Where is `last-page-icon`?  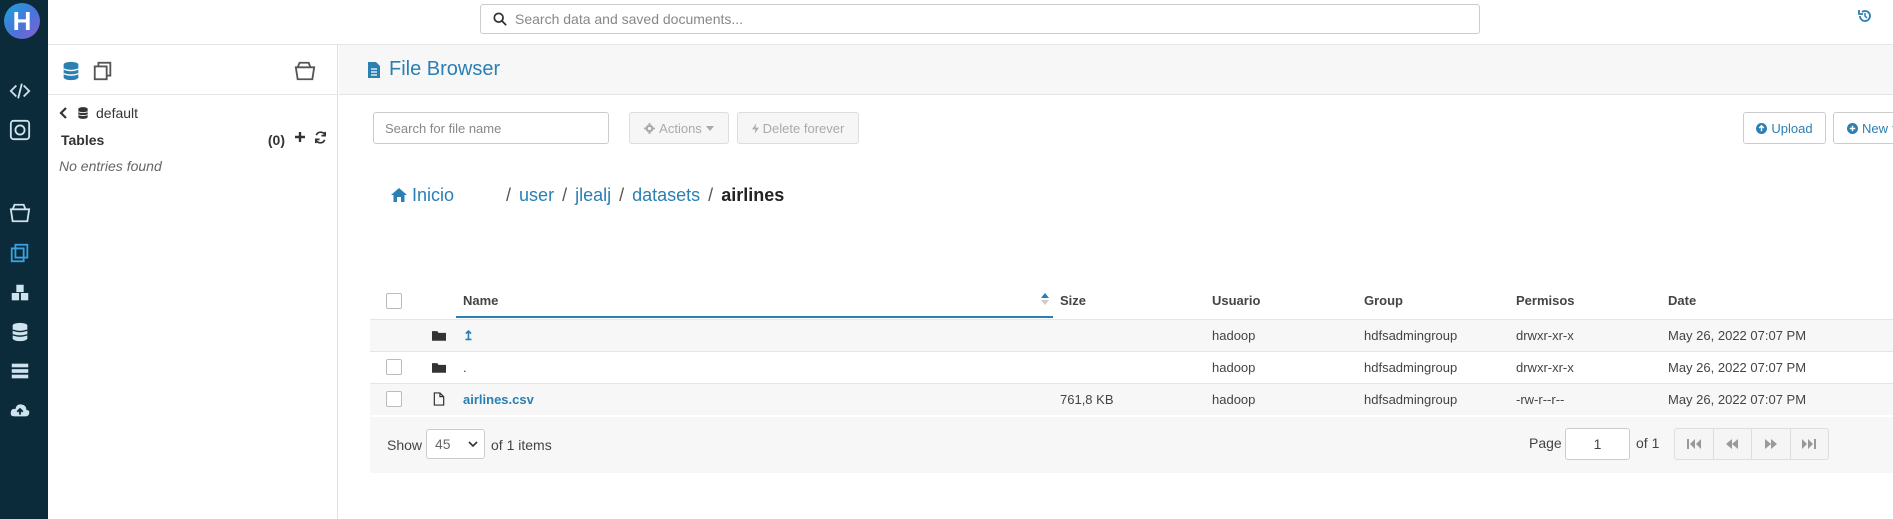
last-page-icon is located at coordinates (1809, 444).